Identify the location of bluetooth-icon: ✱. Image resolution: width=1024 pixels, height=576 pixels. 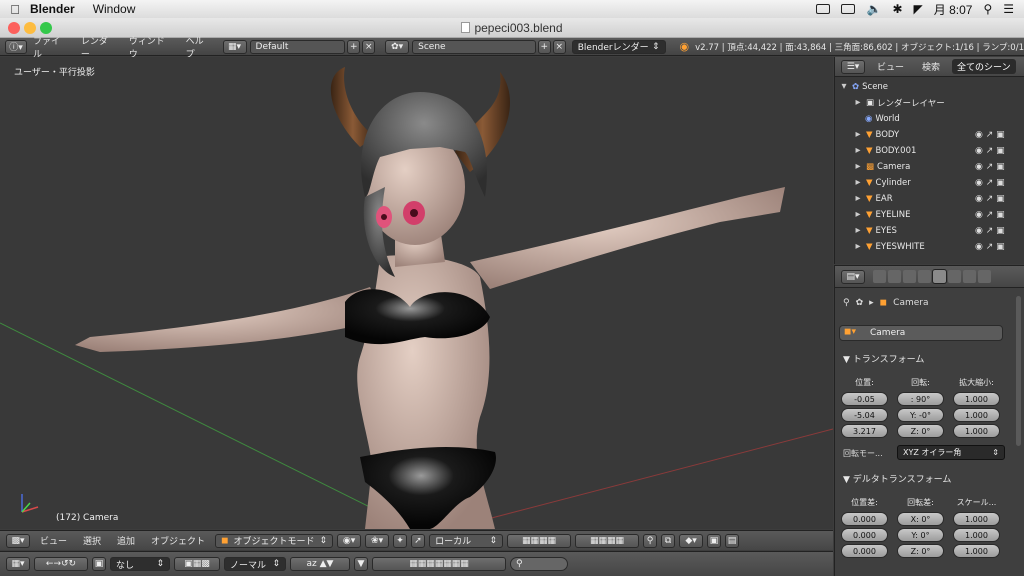
(897, 9).